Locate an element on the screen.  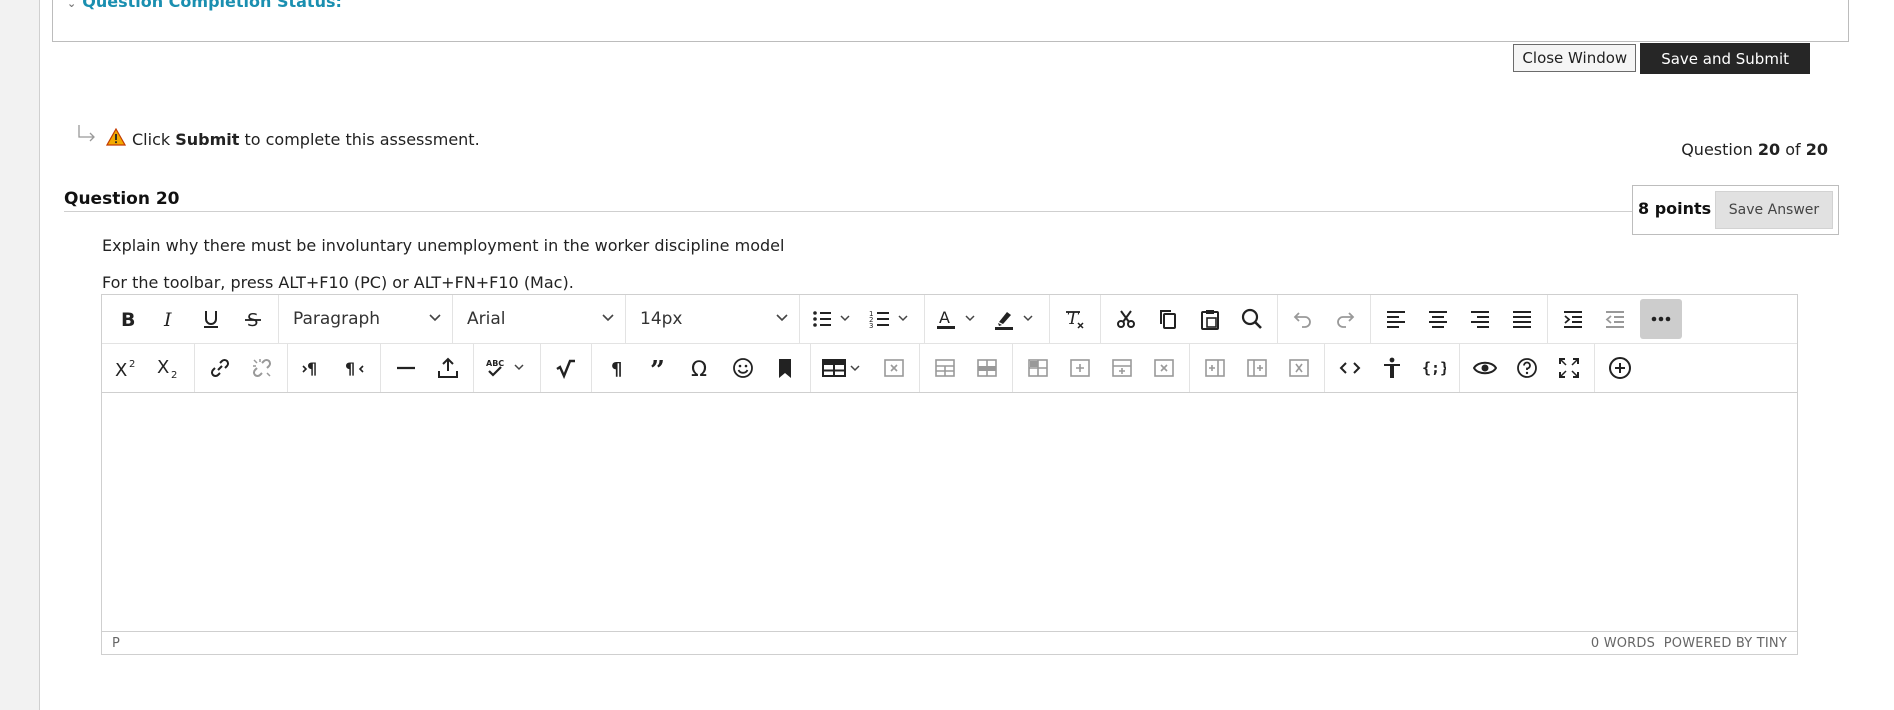
hint-bold: Submit is located at coordinates (207, 139).